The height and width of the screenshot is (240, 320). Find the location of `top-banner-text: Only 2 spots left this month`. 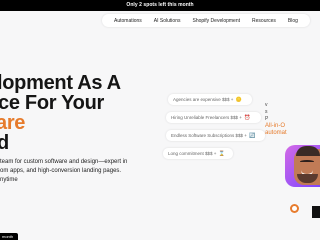

top-banner-text: Only 2 spots left this month is located at coordinates (160, 5).